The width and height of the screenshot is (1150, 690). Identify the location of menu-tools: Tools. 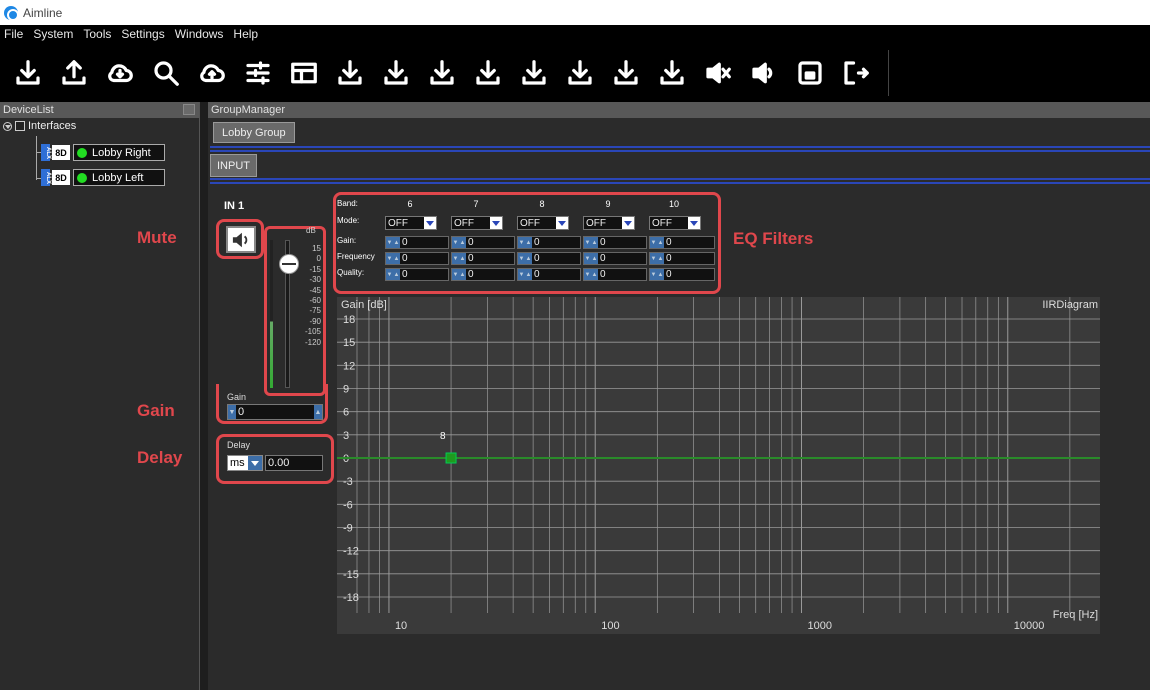
(97, 34).